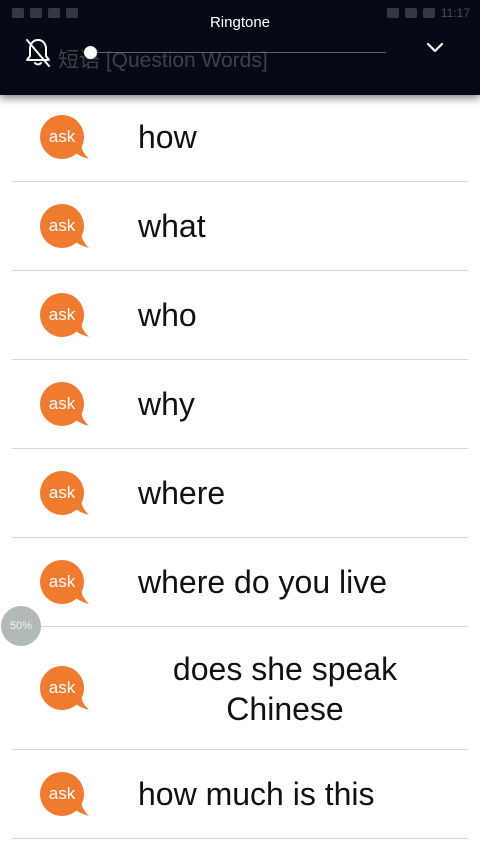 The height and width of the screenshot is (854, 480). I want to click on volume-slider-track, so click(235, 52).